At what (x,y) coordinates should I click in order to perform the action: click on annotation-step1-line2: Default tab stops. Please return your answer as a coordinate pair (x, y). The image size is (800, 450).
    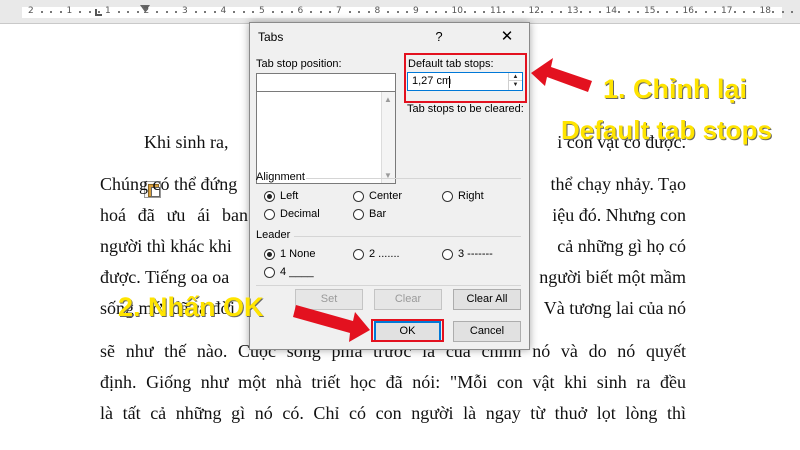
    Looking at the image, I should click on (666, 130).